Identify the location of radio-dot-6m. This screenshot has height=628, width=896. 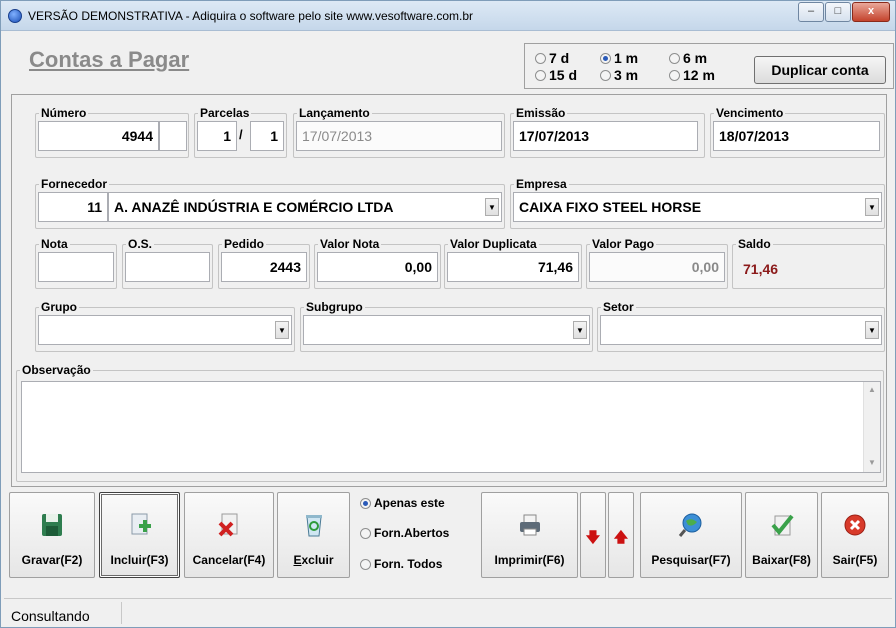
(674, 58).